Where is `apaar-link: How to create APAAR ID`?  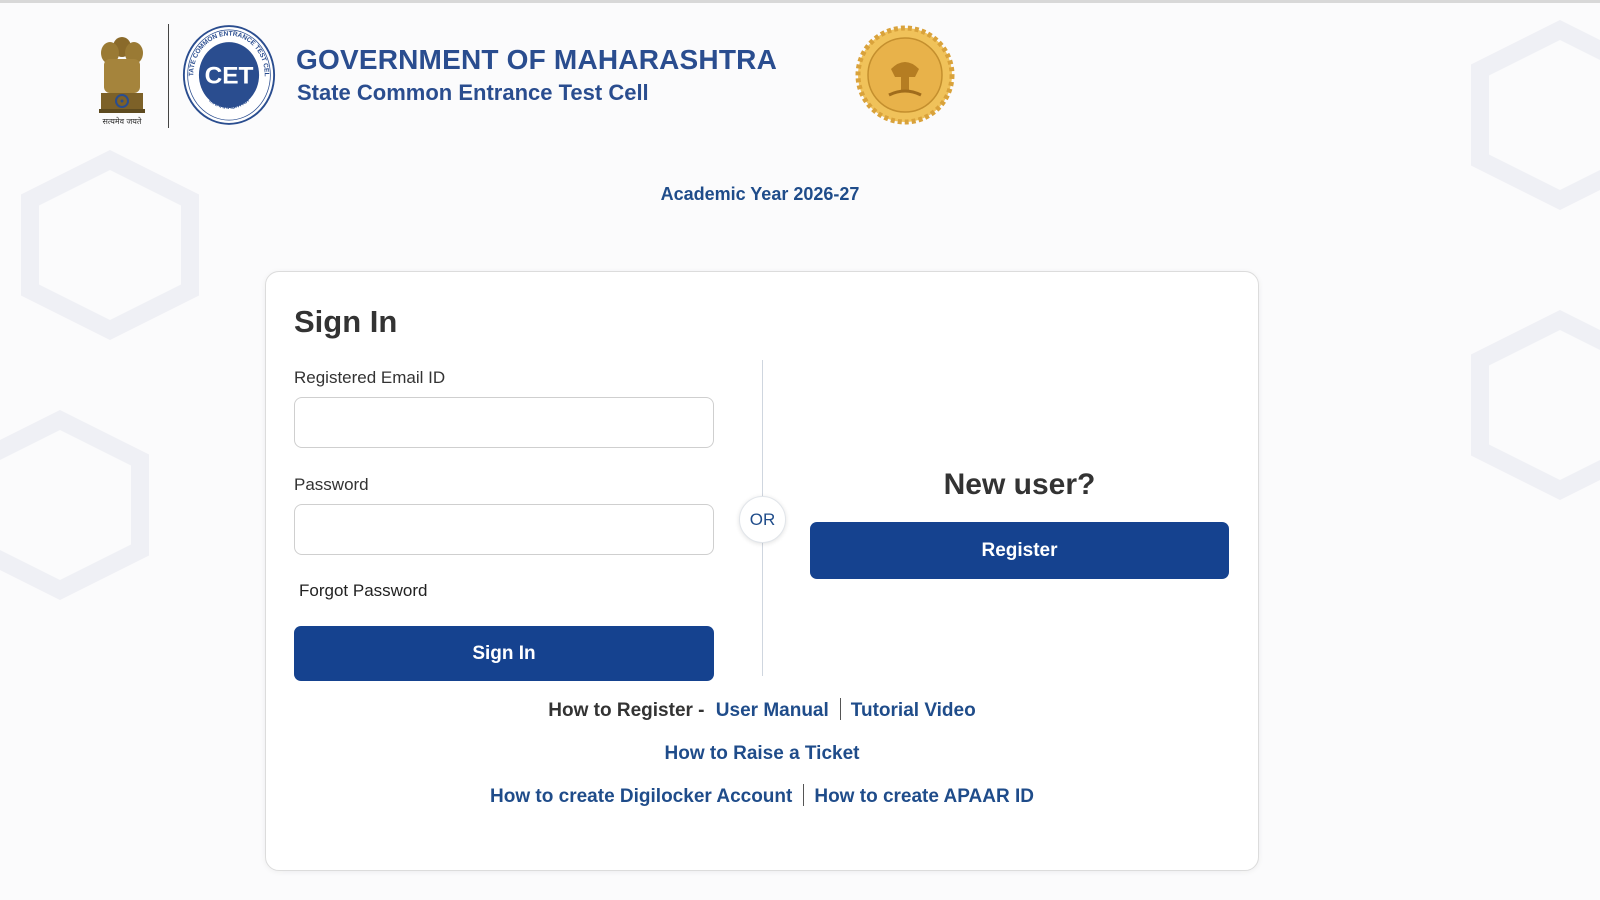 apaar-link: How to create APAAR ID is located at coordinates (924, 796).